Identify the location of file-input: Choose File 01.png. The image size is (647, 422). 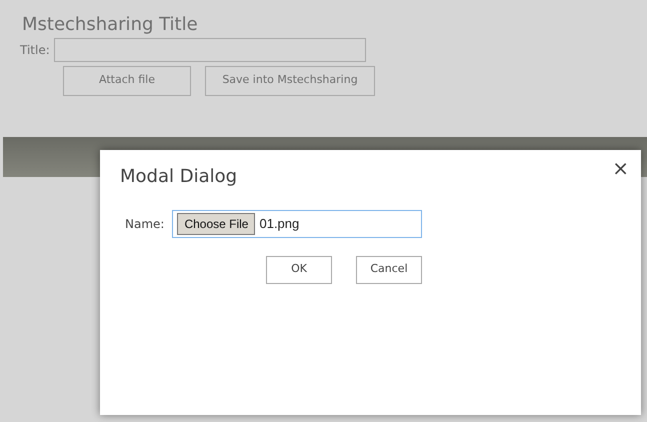
(297, 224).